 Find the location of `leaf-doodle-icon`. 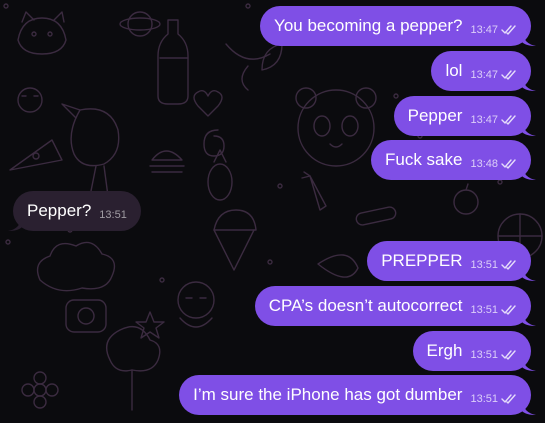

leaf-doodle-icon is located at coordinates (262, 67).